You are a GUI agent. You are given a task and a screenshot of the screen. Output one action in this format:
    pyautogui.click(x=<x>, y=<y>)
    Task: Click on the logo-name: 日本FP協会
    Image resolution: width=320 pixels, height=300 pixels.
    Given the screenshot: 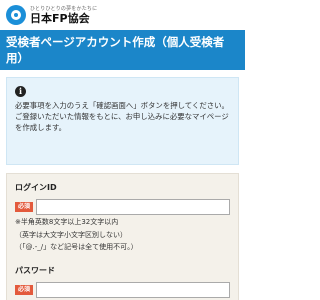 What is the action you would take?
    pyautogui.click(x=60, y=18)
    